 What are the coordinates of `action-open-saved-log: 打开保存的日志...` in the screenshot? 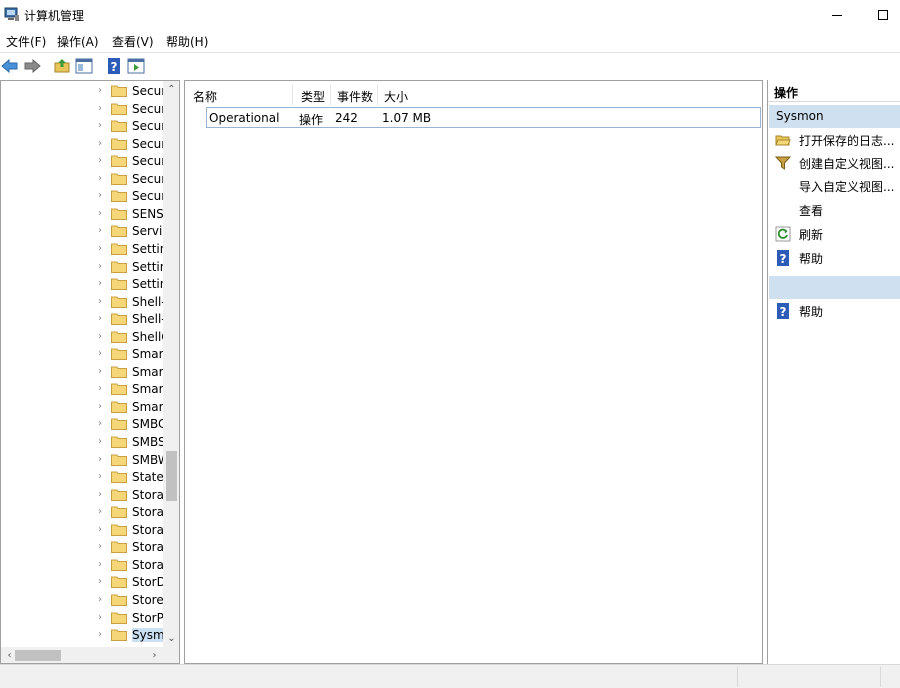 It's located at (834, 140).